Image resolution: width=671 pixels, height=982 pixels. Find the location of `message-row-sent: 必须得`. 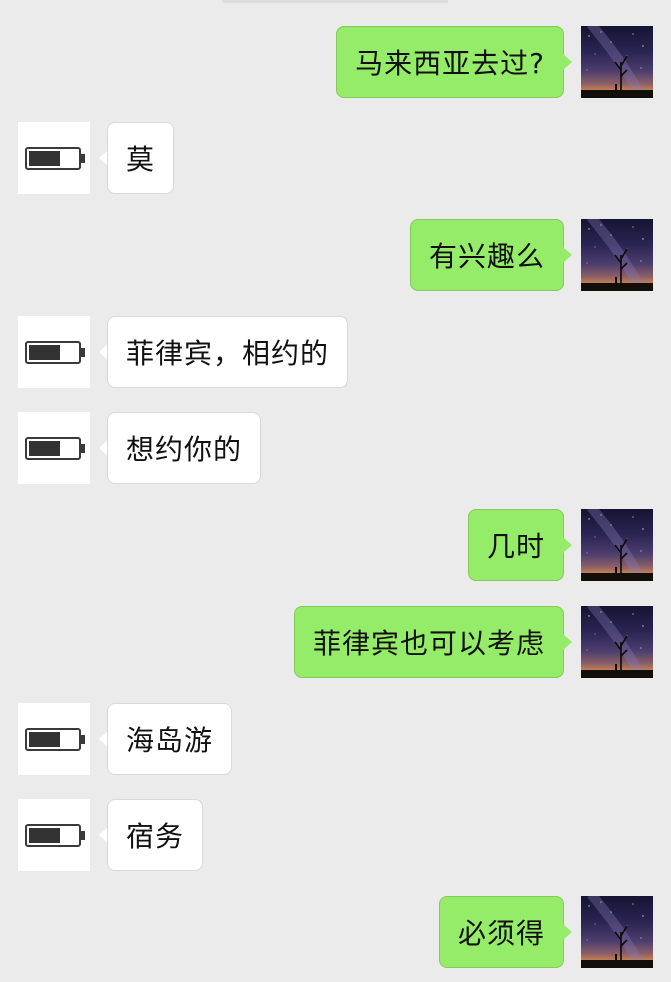

message-row-sent: 必须得 is located at coordinates (335, 932).